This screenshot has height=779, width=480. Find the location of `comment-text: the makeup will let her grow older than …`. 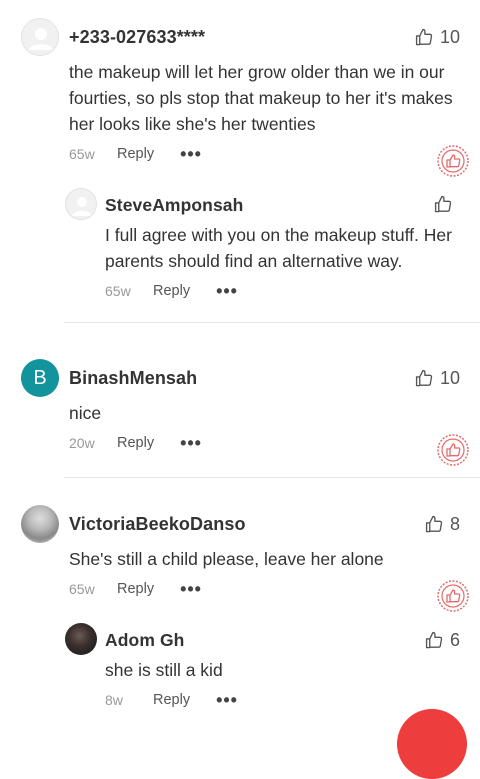

comment-text: the makeup will let her grow older than … is located at coordinates (261, 98).